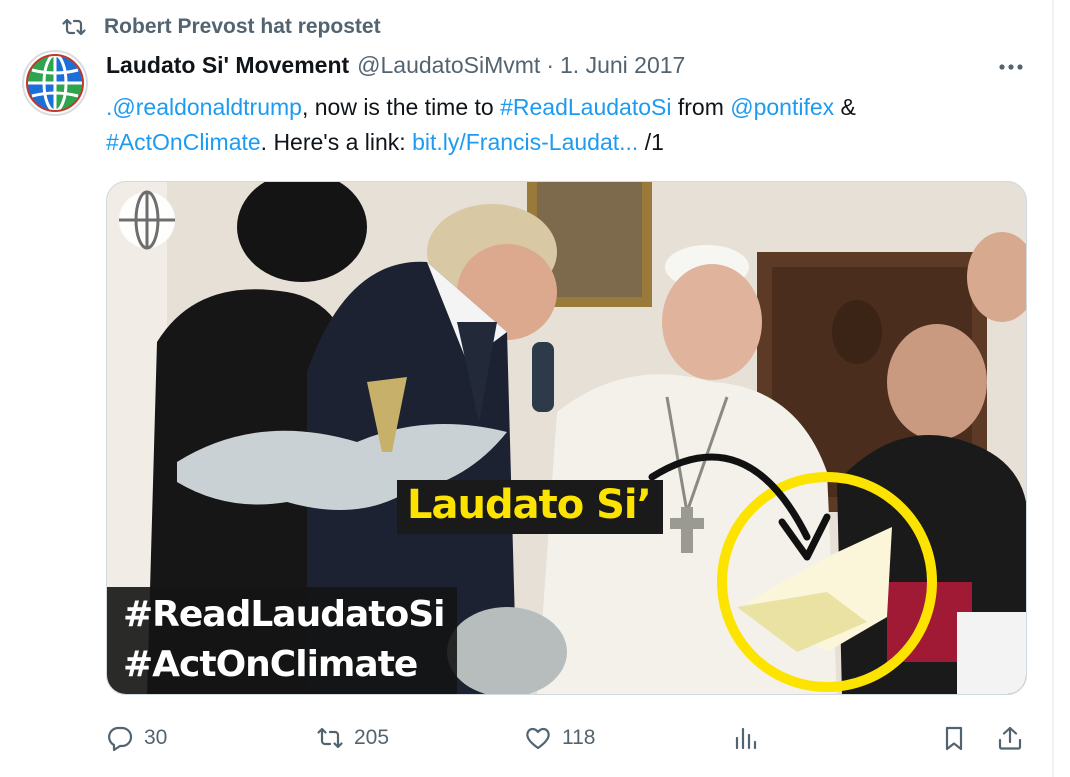 The image size is (1070, 777). I want to click on video-caption-label: Laudato Si’, so click(530, 507).